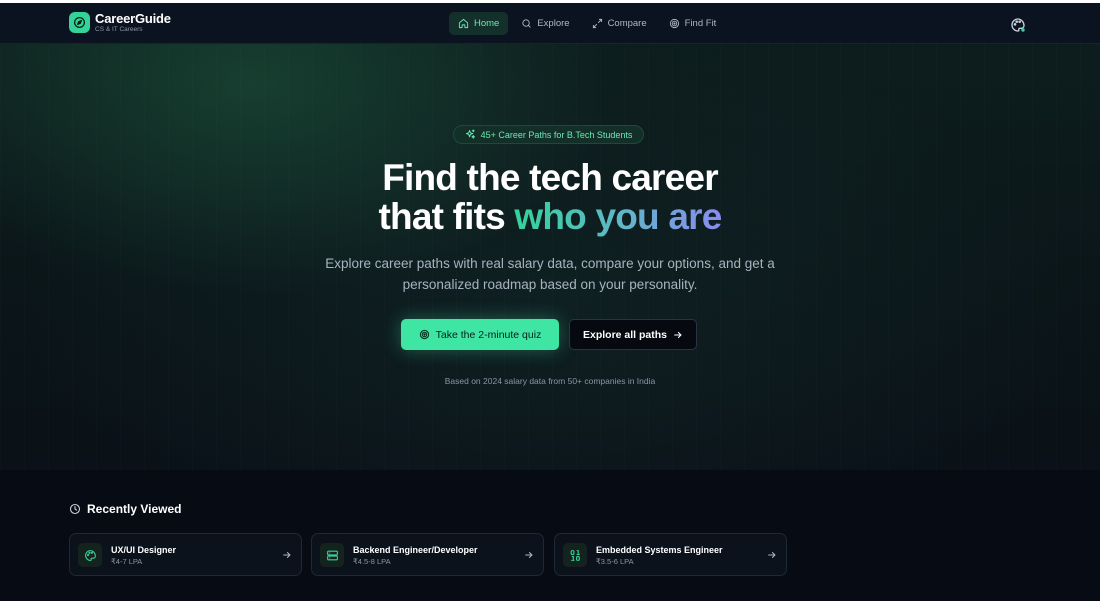 The width and height of the screenshot is (1100, 601). I want to click on headline-line-1: Find the tech career, so click(550, 177).